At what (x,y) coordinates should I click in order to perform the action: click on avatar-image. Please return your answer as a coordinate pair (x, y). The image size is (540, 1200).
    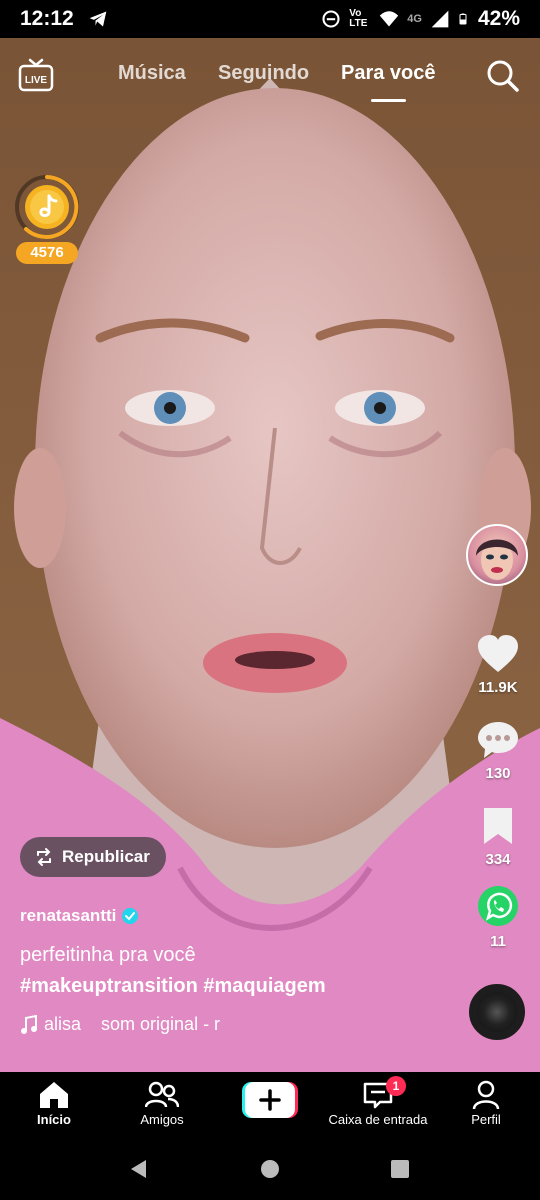
    Looking at the image, I should click on (497, 559).